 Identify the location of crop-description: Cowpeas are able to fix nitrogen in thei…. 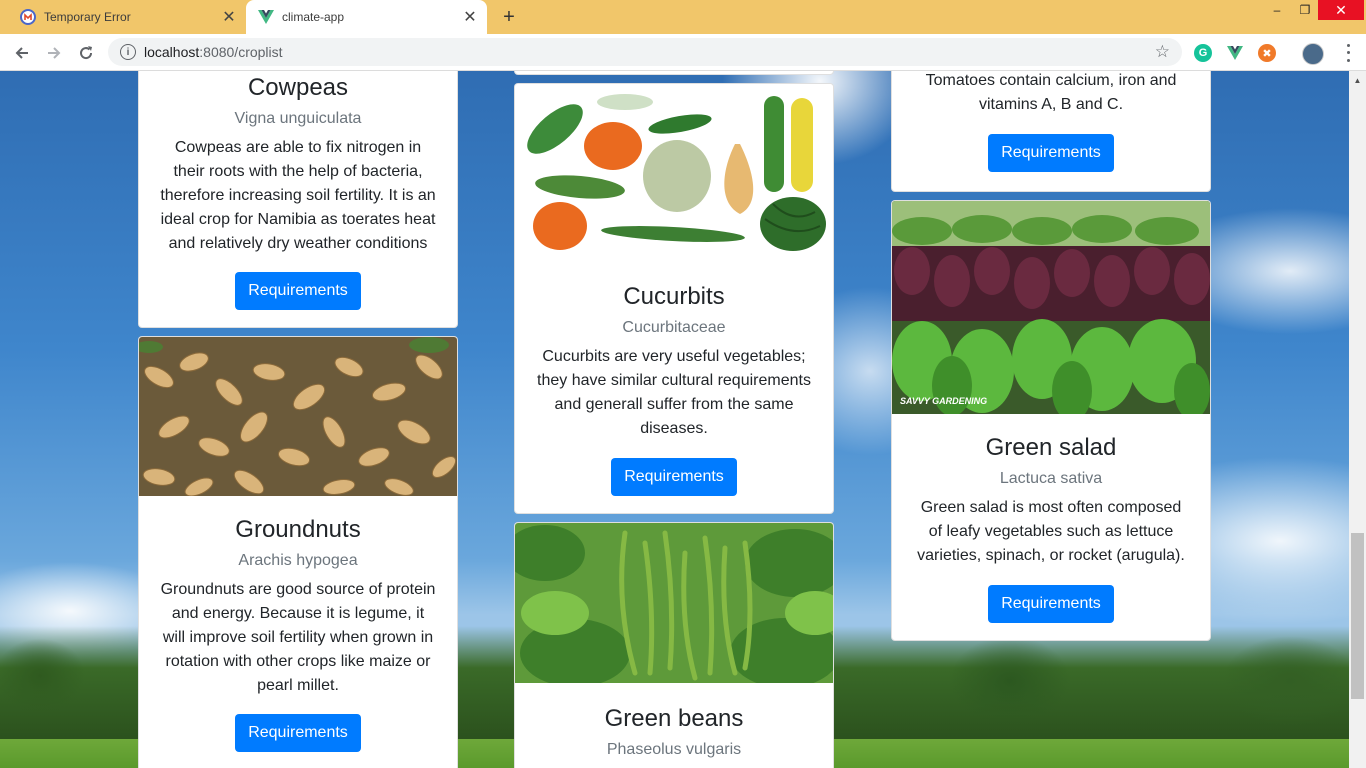
(298, 195).